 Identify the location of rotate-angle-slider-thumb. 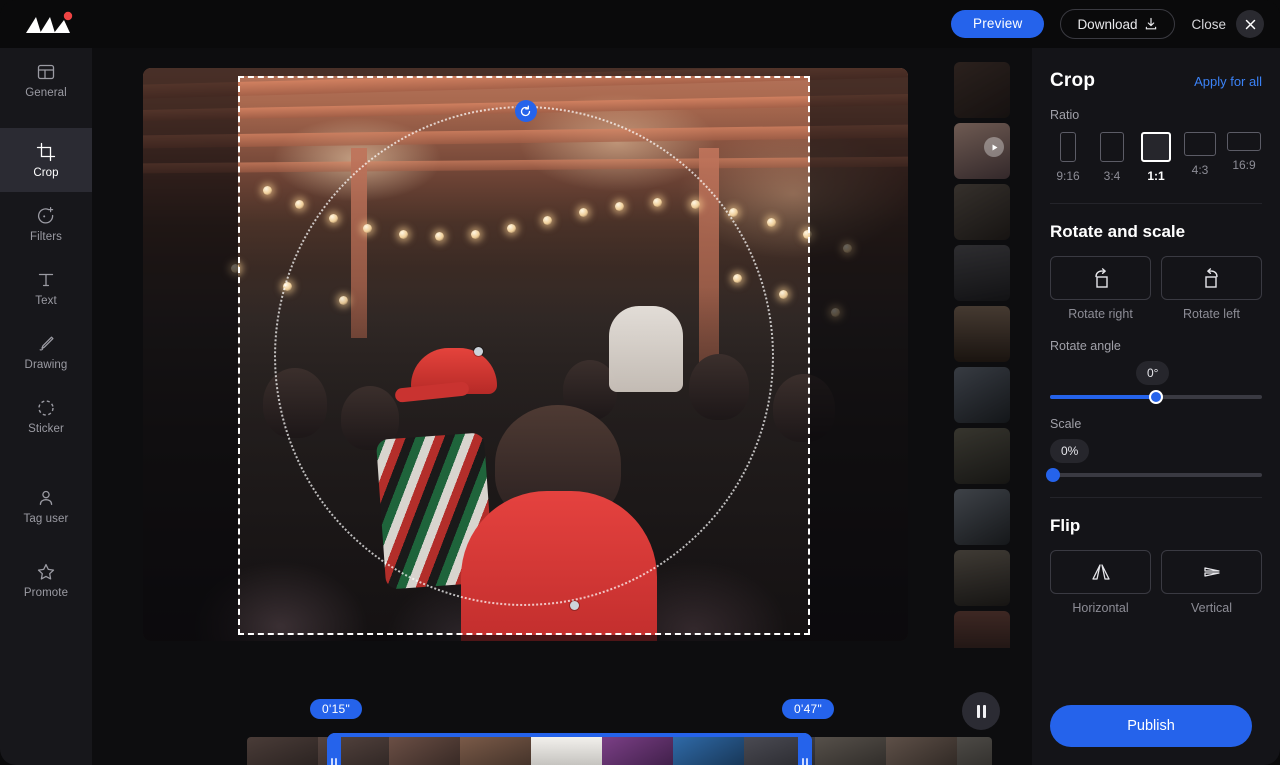
(1156, 397).